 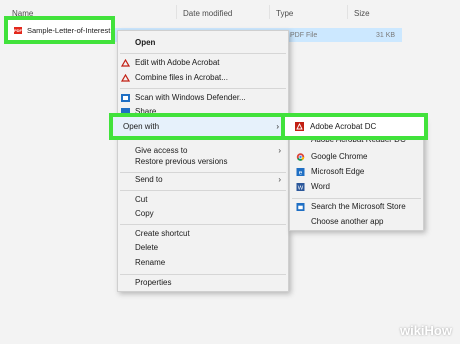 I want to click on menu-item-edit-acrobat: Edit with Adobe Acrobat, so click(x=203, y=63).